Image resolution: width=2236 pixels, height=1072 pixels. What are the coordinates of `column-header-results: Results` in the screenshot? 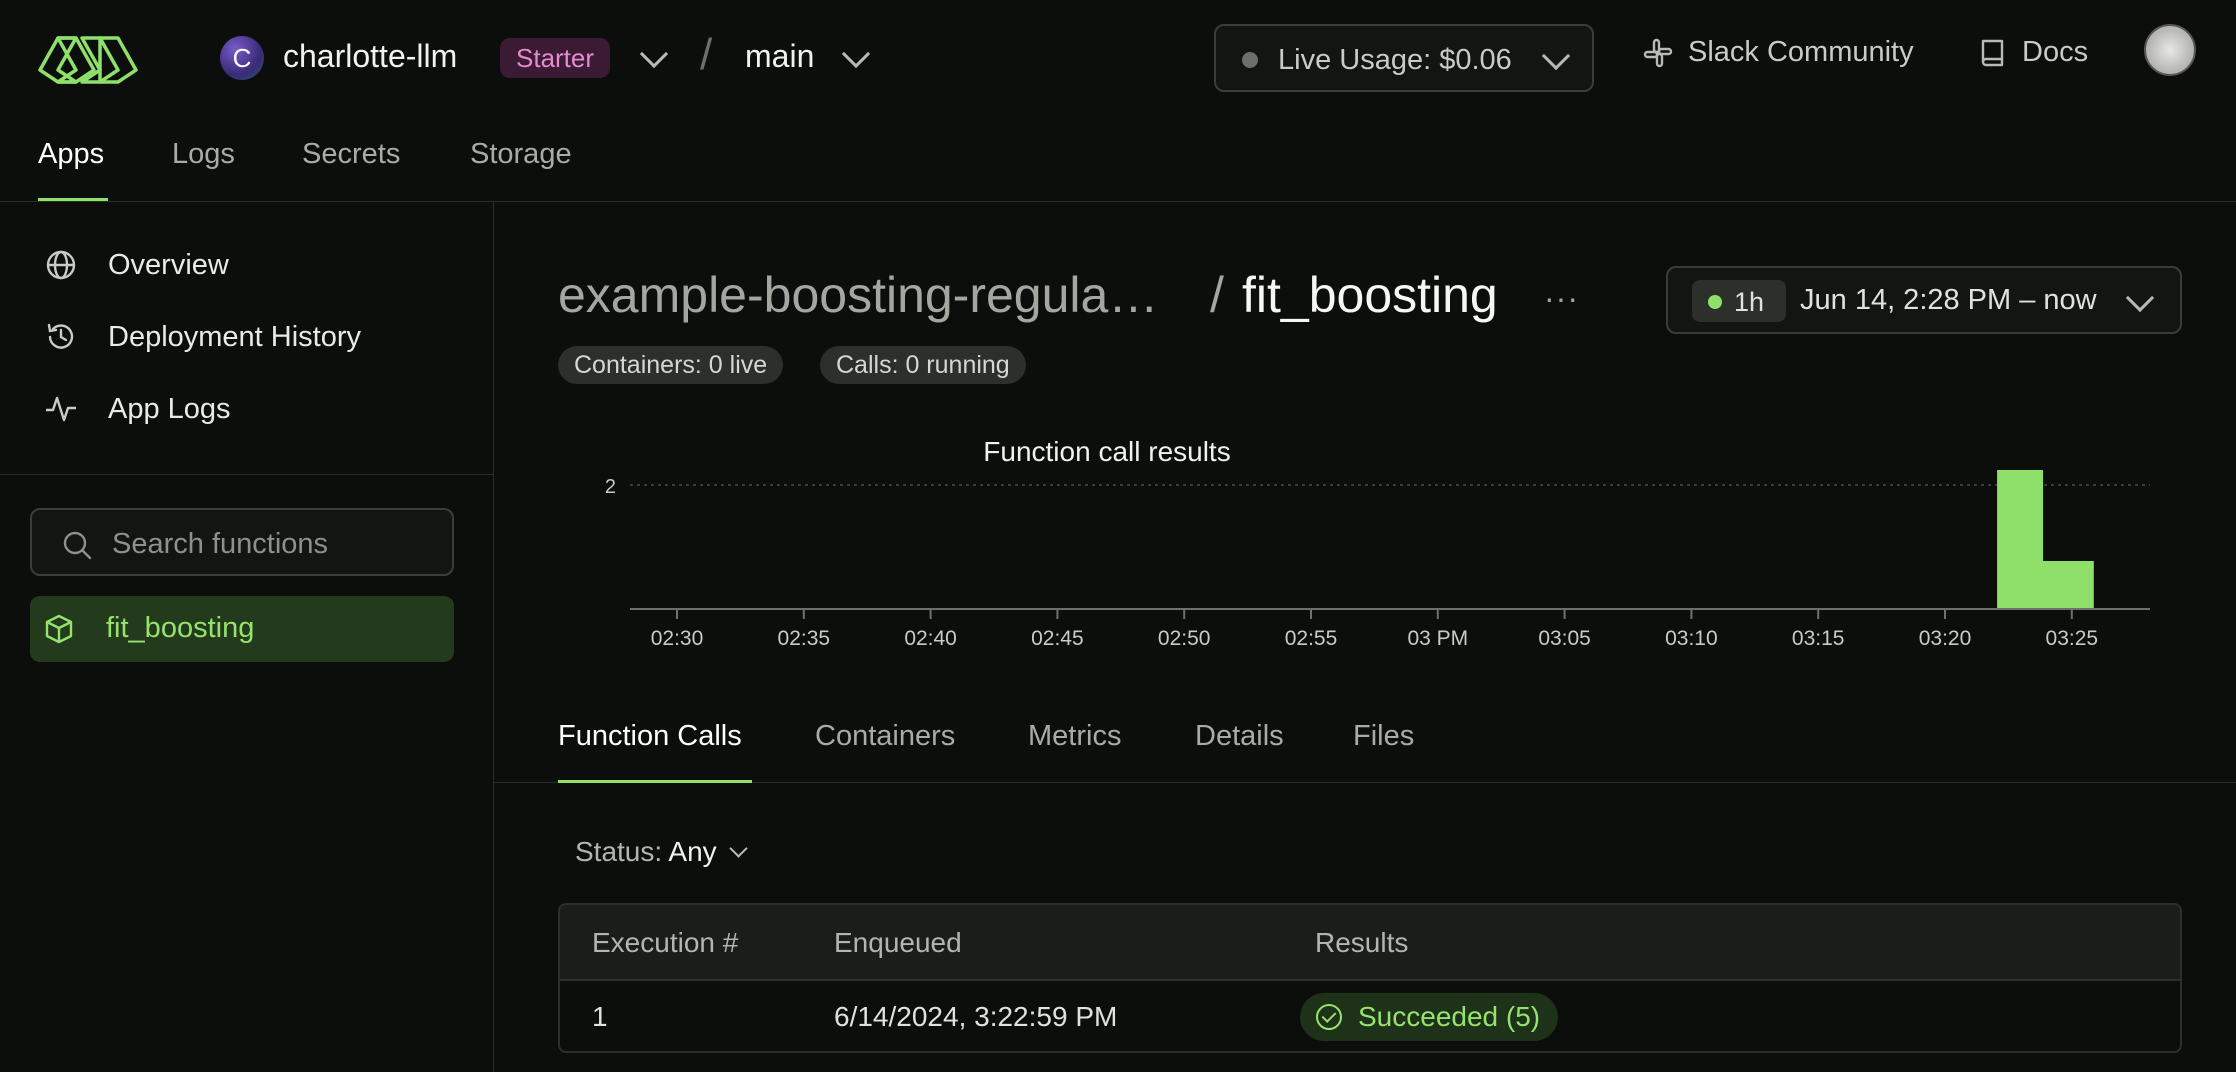 It's located at (1361, 943).